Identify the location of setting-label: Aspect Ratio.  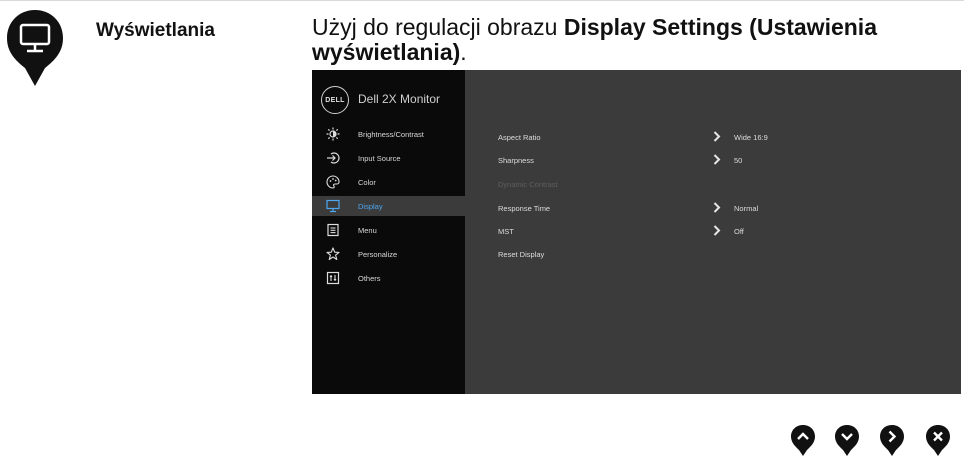
(519, 137).